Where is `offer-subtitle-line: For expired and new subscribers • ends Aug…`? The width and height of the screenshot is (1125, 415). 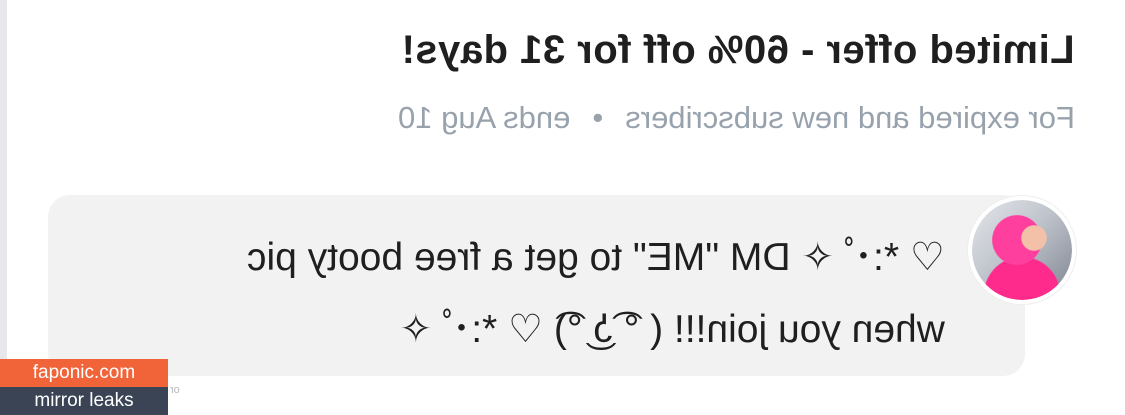
offer-subtitle-line: For expired and new subscribers • ends Aug… is located at coordinates (736, 118).